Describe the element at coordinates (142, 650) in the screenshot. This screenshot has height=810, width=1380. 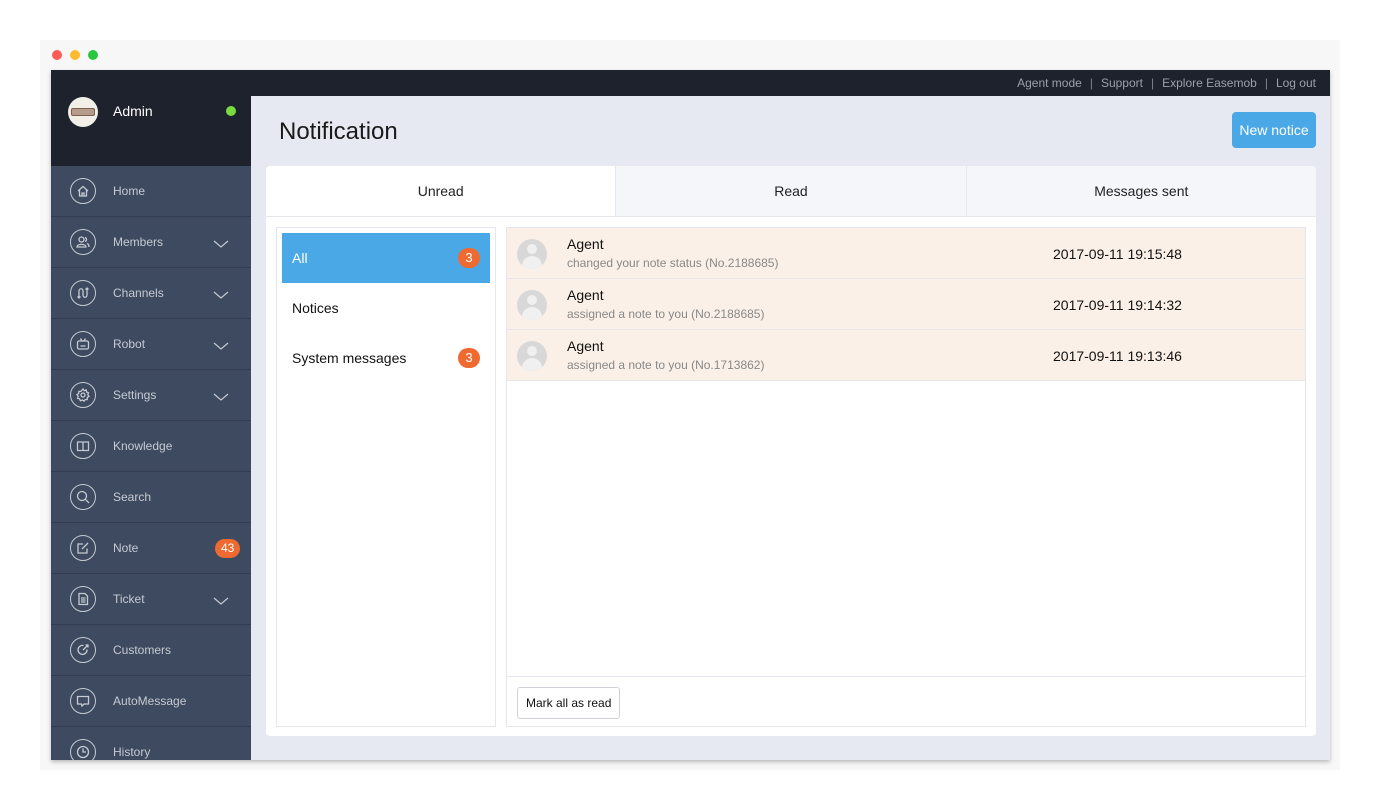
I see `sidebar-item-label: Customers` at that location.